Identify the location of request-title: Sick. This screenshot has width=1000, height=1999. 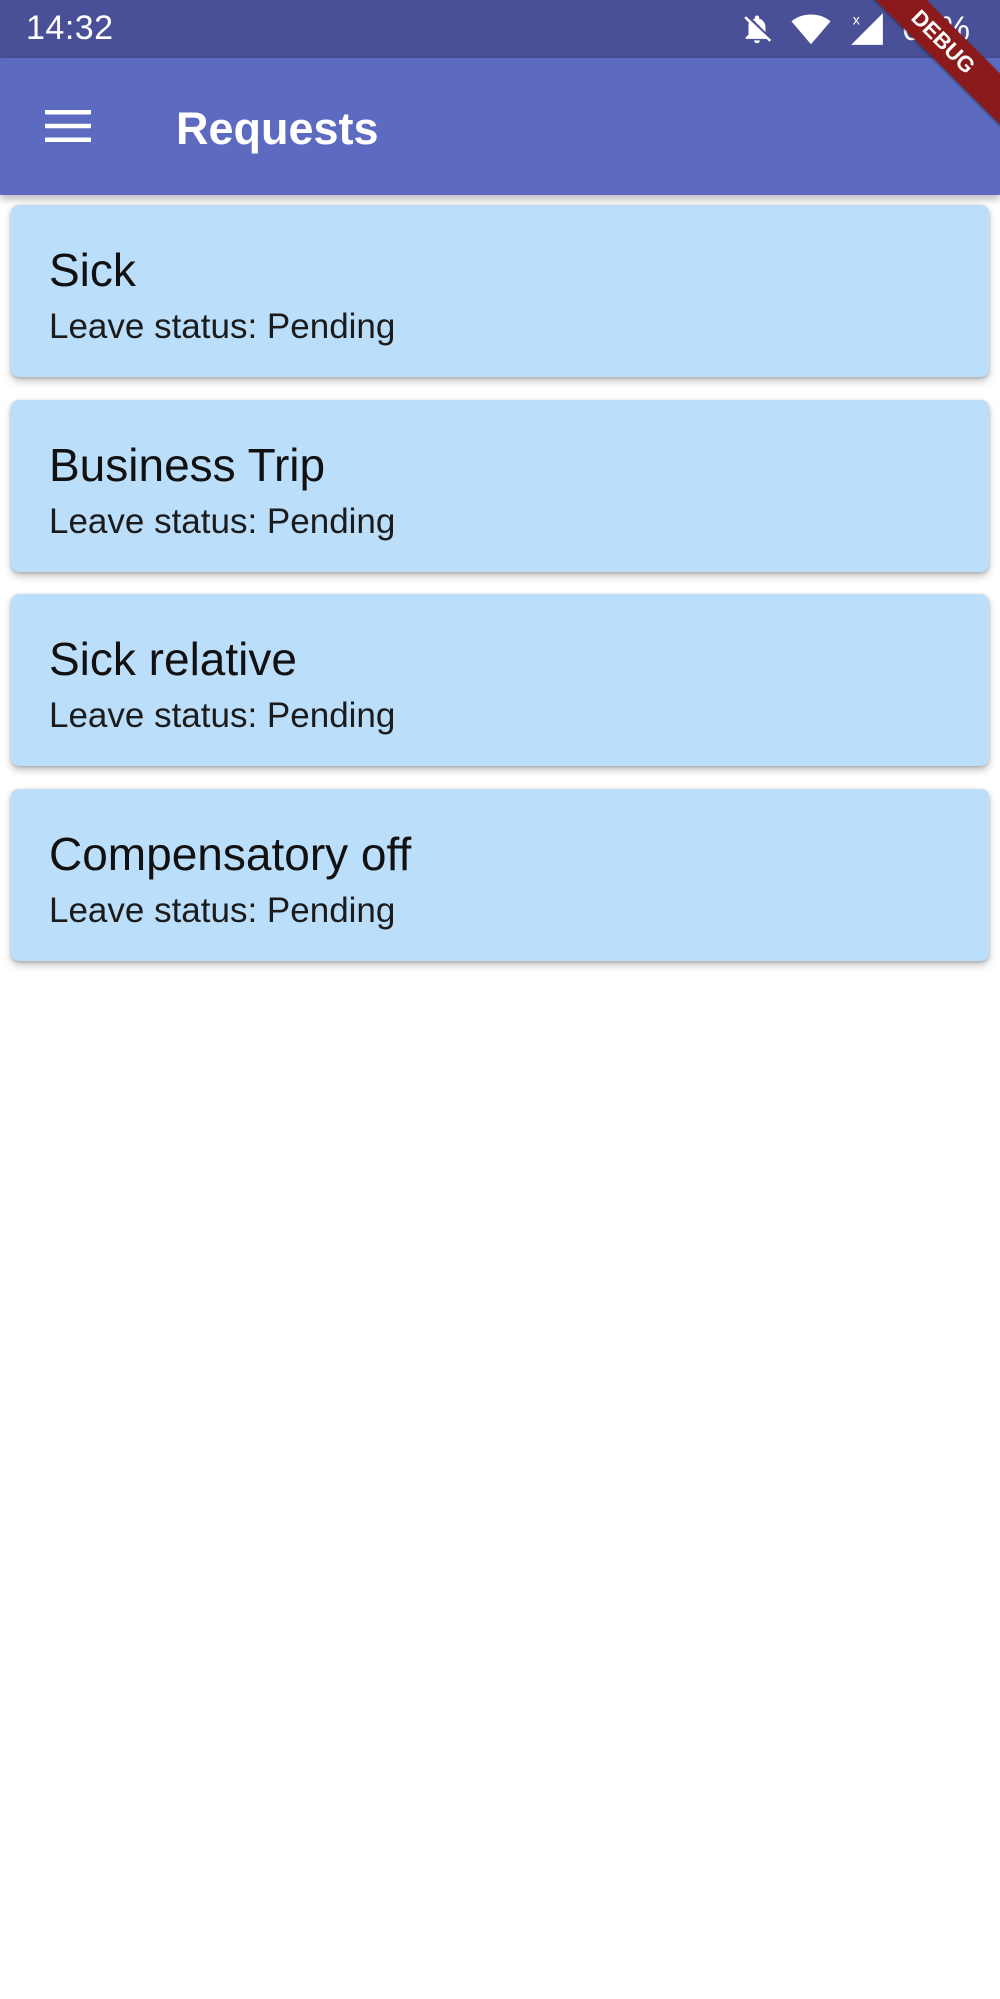
(92, 270).